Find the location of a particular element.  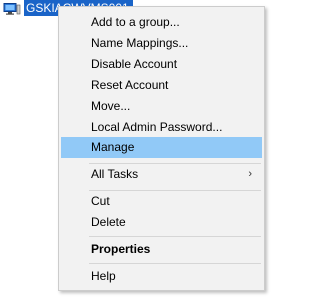

menu-item-properties: Properties is located at coordinates (161, 249).